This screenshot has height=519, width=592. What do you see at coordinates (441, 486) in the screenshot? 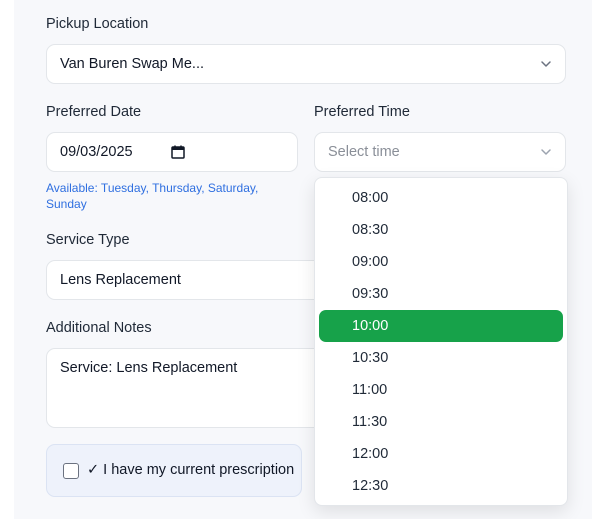
I see `time-option: 12:30` at bounding box center [441, 486].